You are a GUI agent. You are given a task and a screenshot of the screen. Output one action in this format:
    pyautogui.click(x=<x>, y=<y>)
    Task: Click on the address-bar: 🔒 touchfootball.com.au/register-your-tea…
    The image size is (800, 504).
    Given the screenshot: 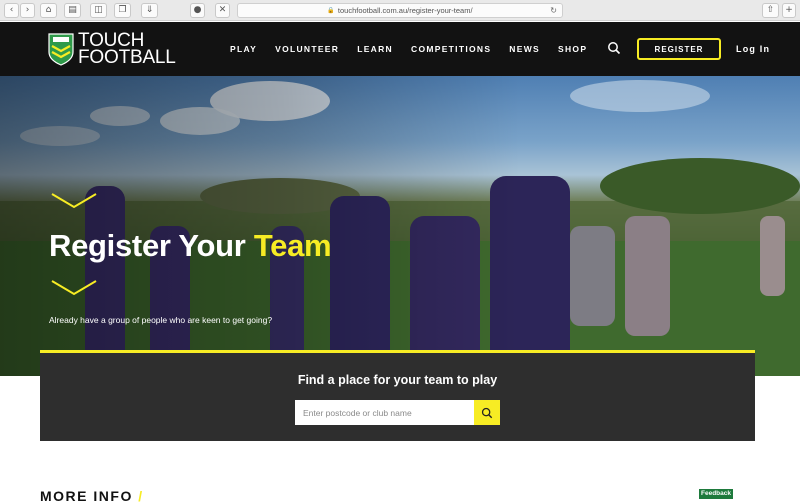 What is the action you would take?
    pyautogui.click(x=400, y=10)
    